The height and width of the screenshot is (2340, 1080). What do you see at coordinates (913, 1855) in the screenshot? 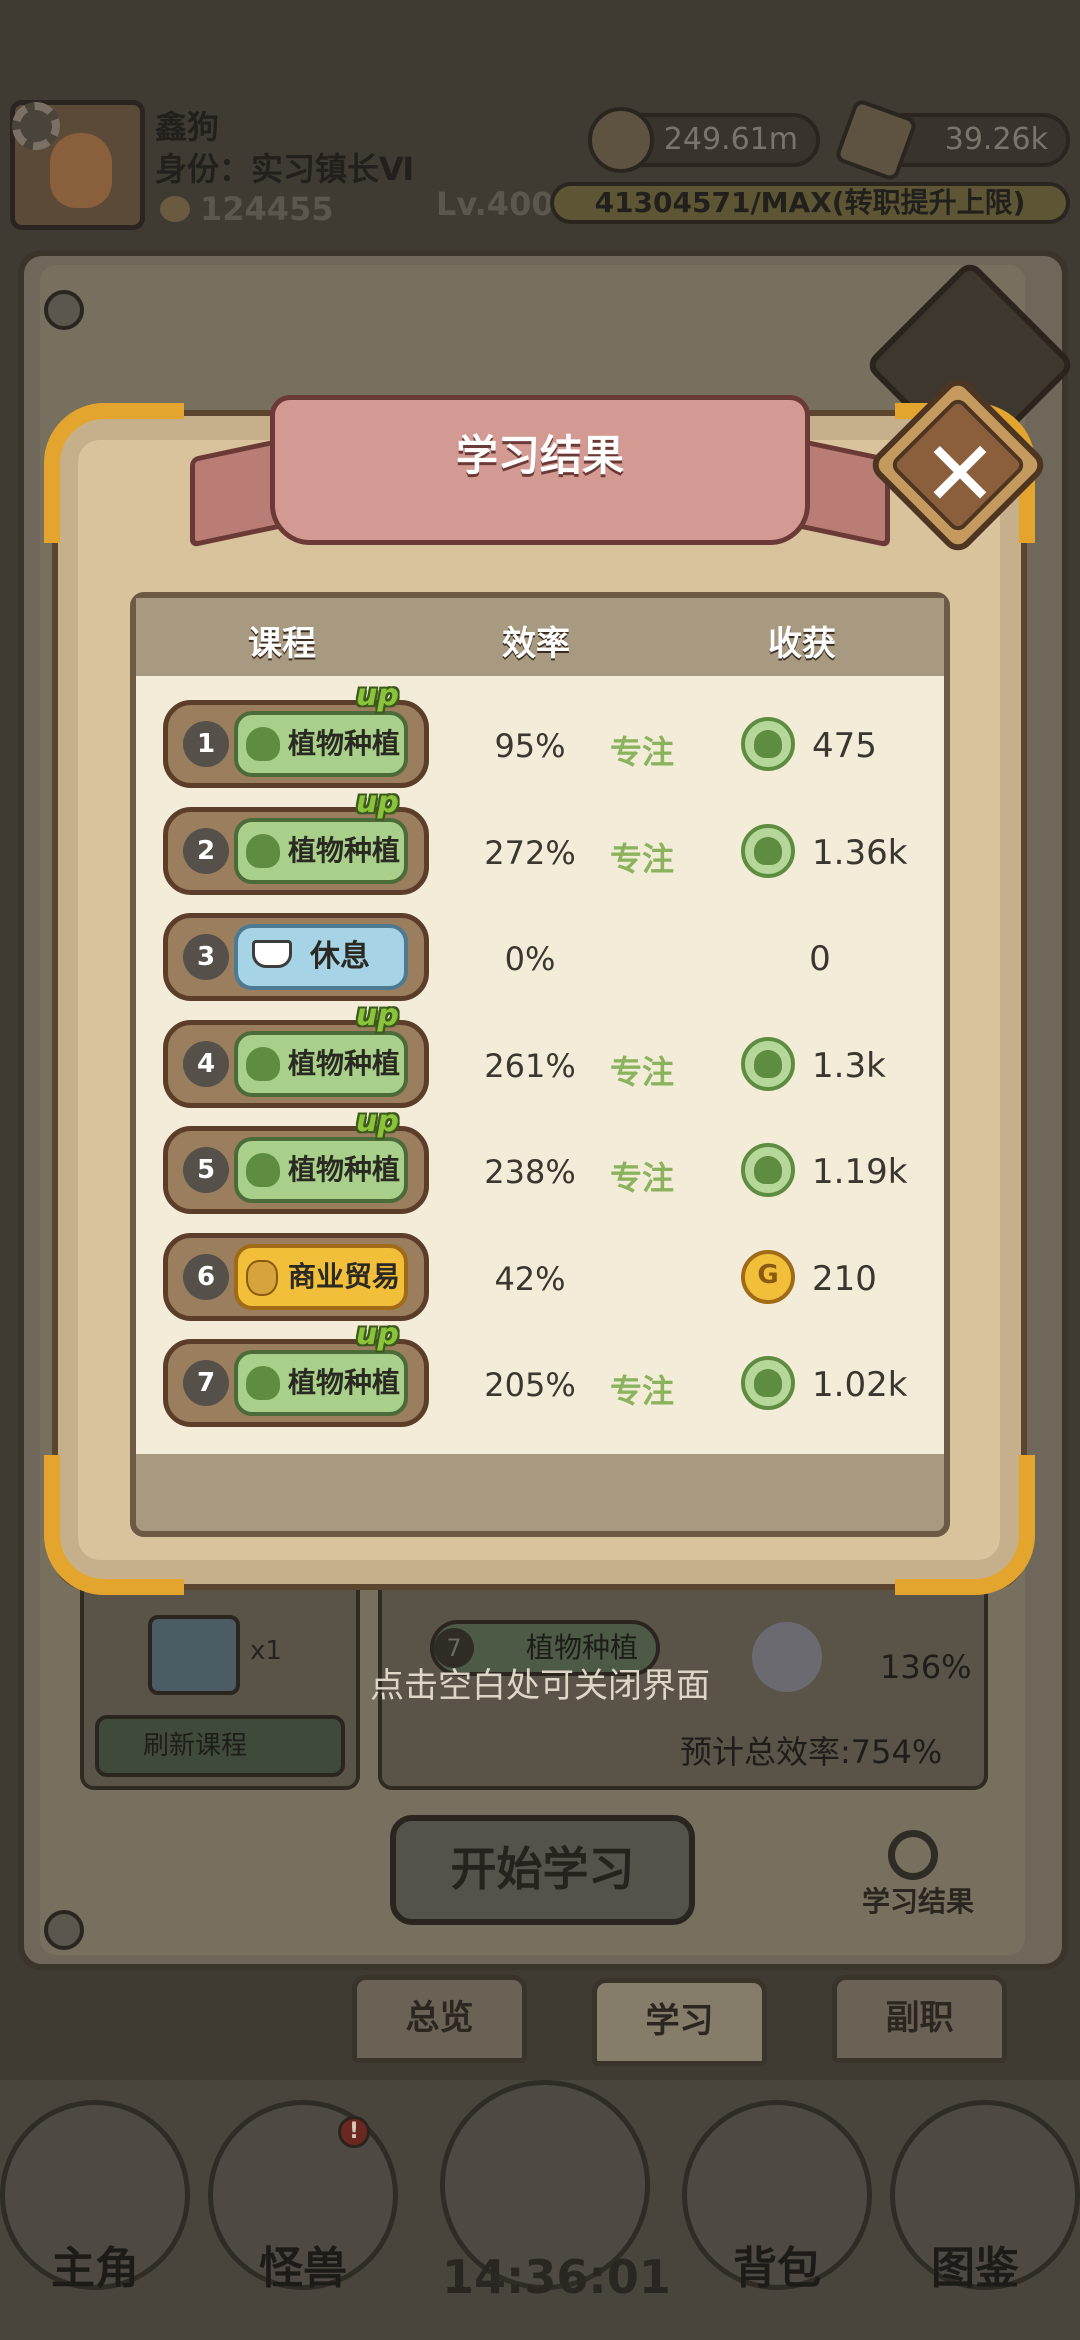
I see `magnifier-icon` at bounding box center [913, 1855].